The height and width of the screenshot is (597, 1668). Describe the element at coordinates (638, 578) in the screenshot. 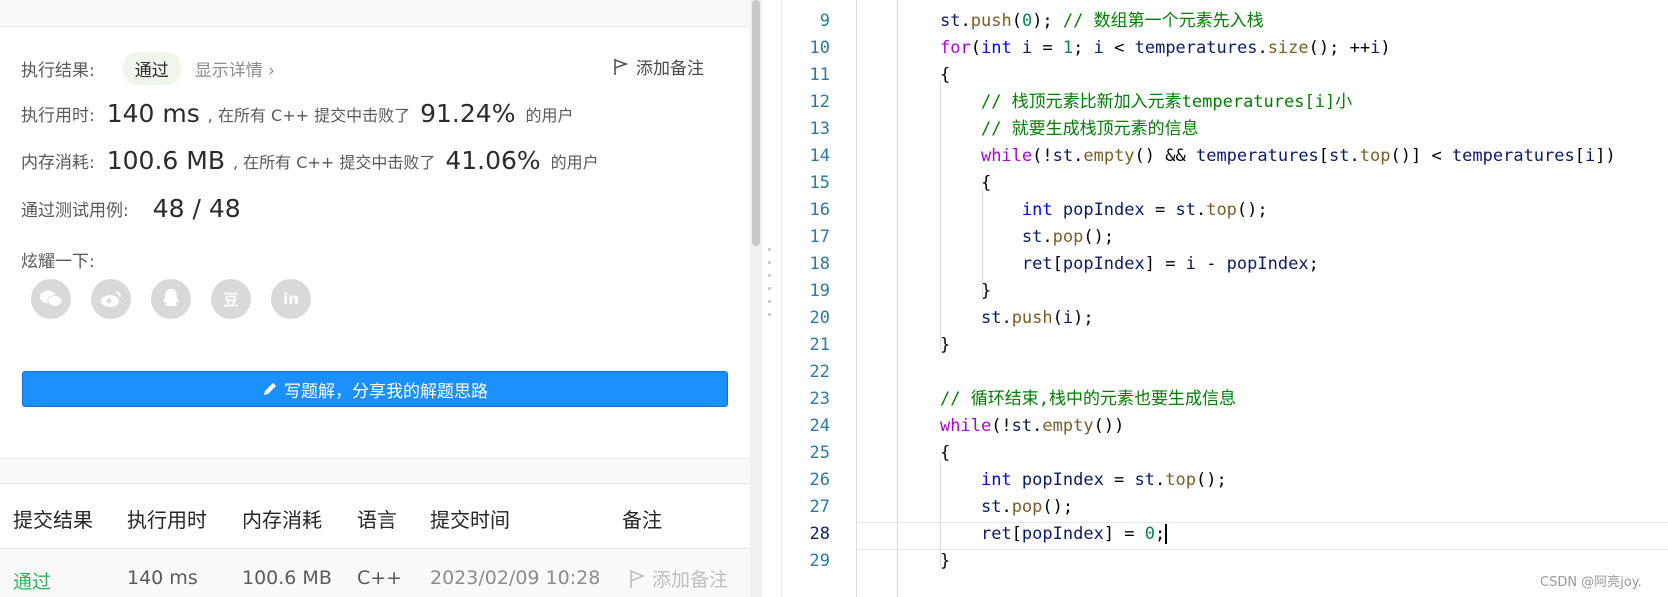

I see `flag-icon` at that location.